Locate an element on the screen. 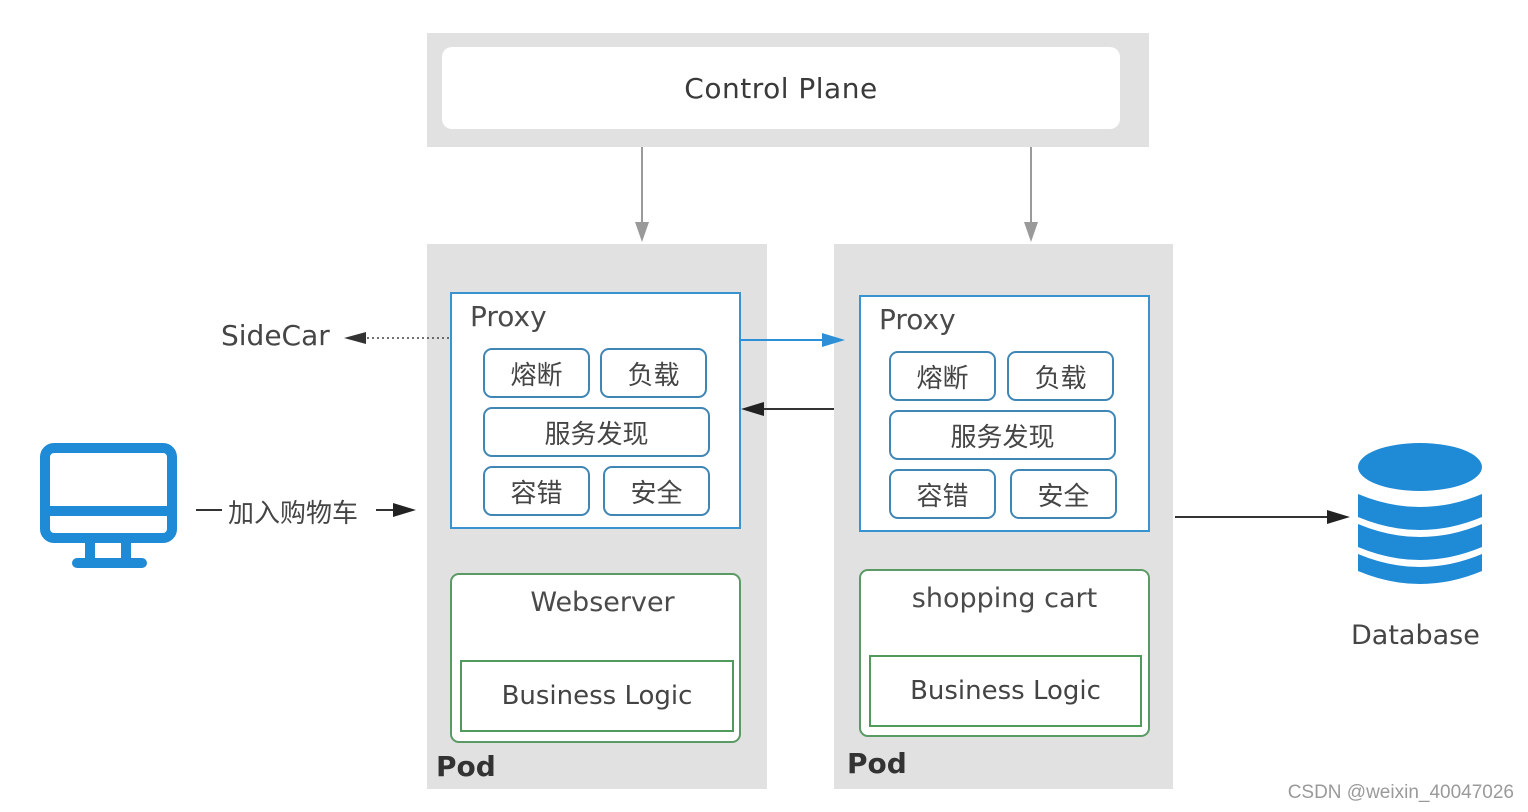  arrow-proxy1-to-proxy2 is located at coordinates (792, 340).